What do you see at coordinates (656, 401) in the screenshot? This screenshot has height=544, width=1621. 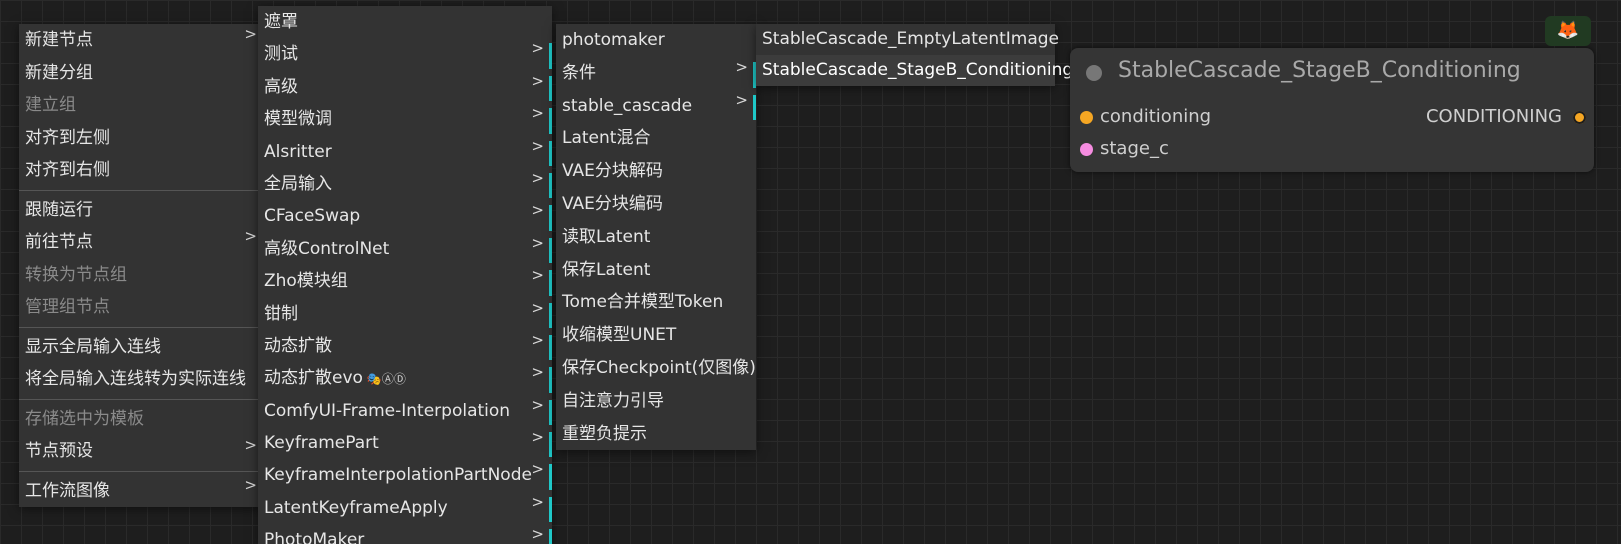 I see `menu3-item: 自注意力引导` at bounding box center [656, 401].